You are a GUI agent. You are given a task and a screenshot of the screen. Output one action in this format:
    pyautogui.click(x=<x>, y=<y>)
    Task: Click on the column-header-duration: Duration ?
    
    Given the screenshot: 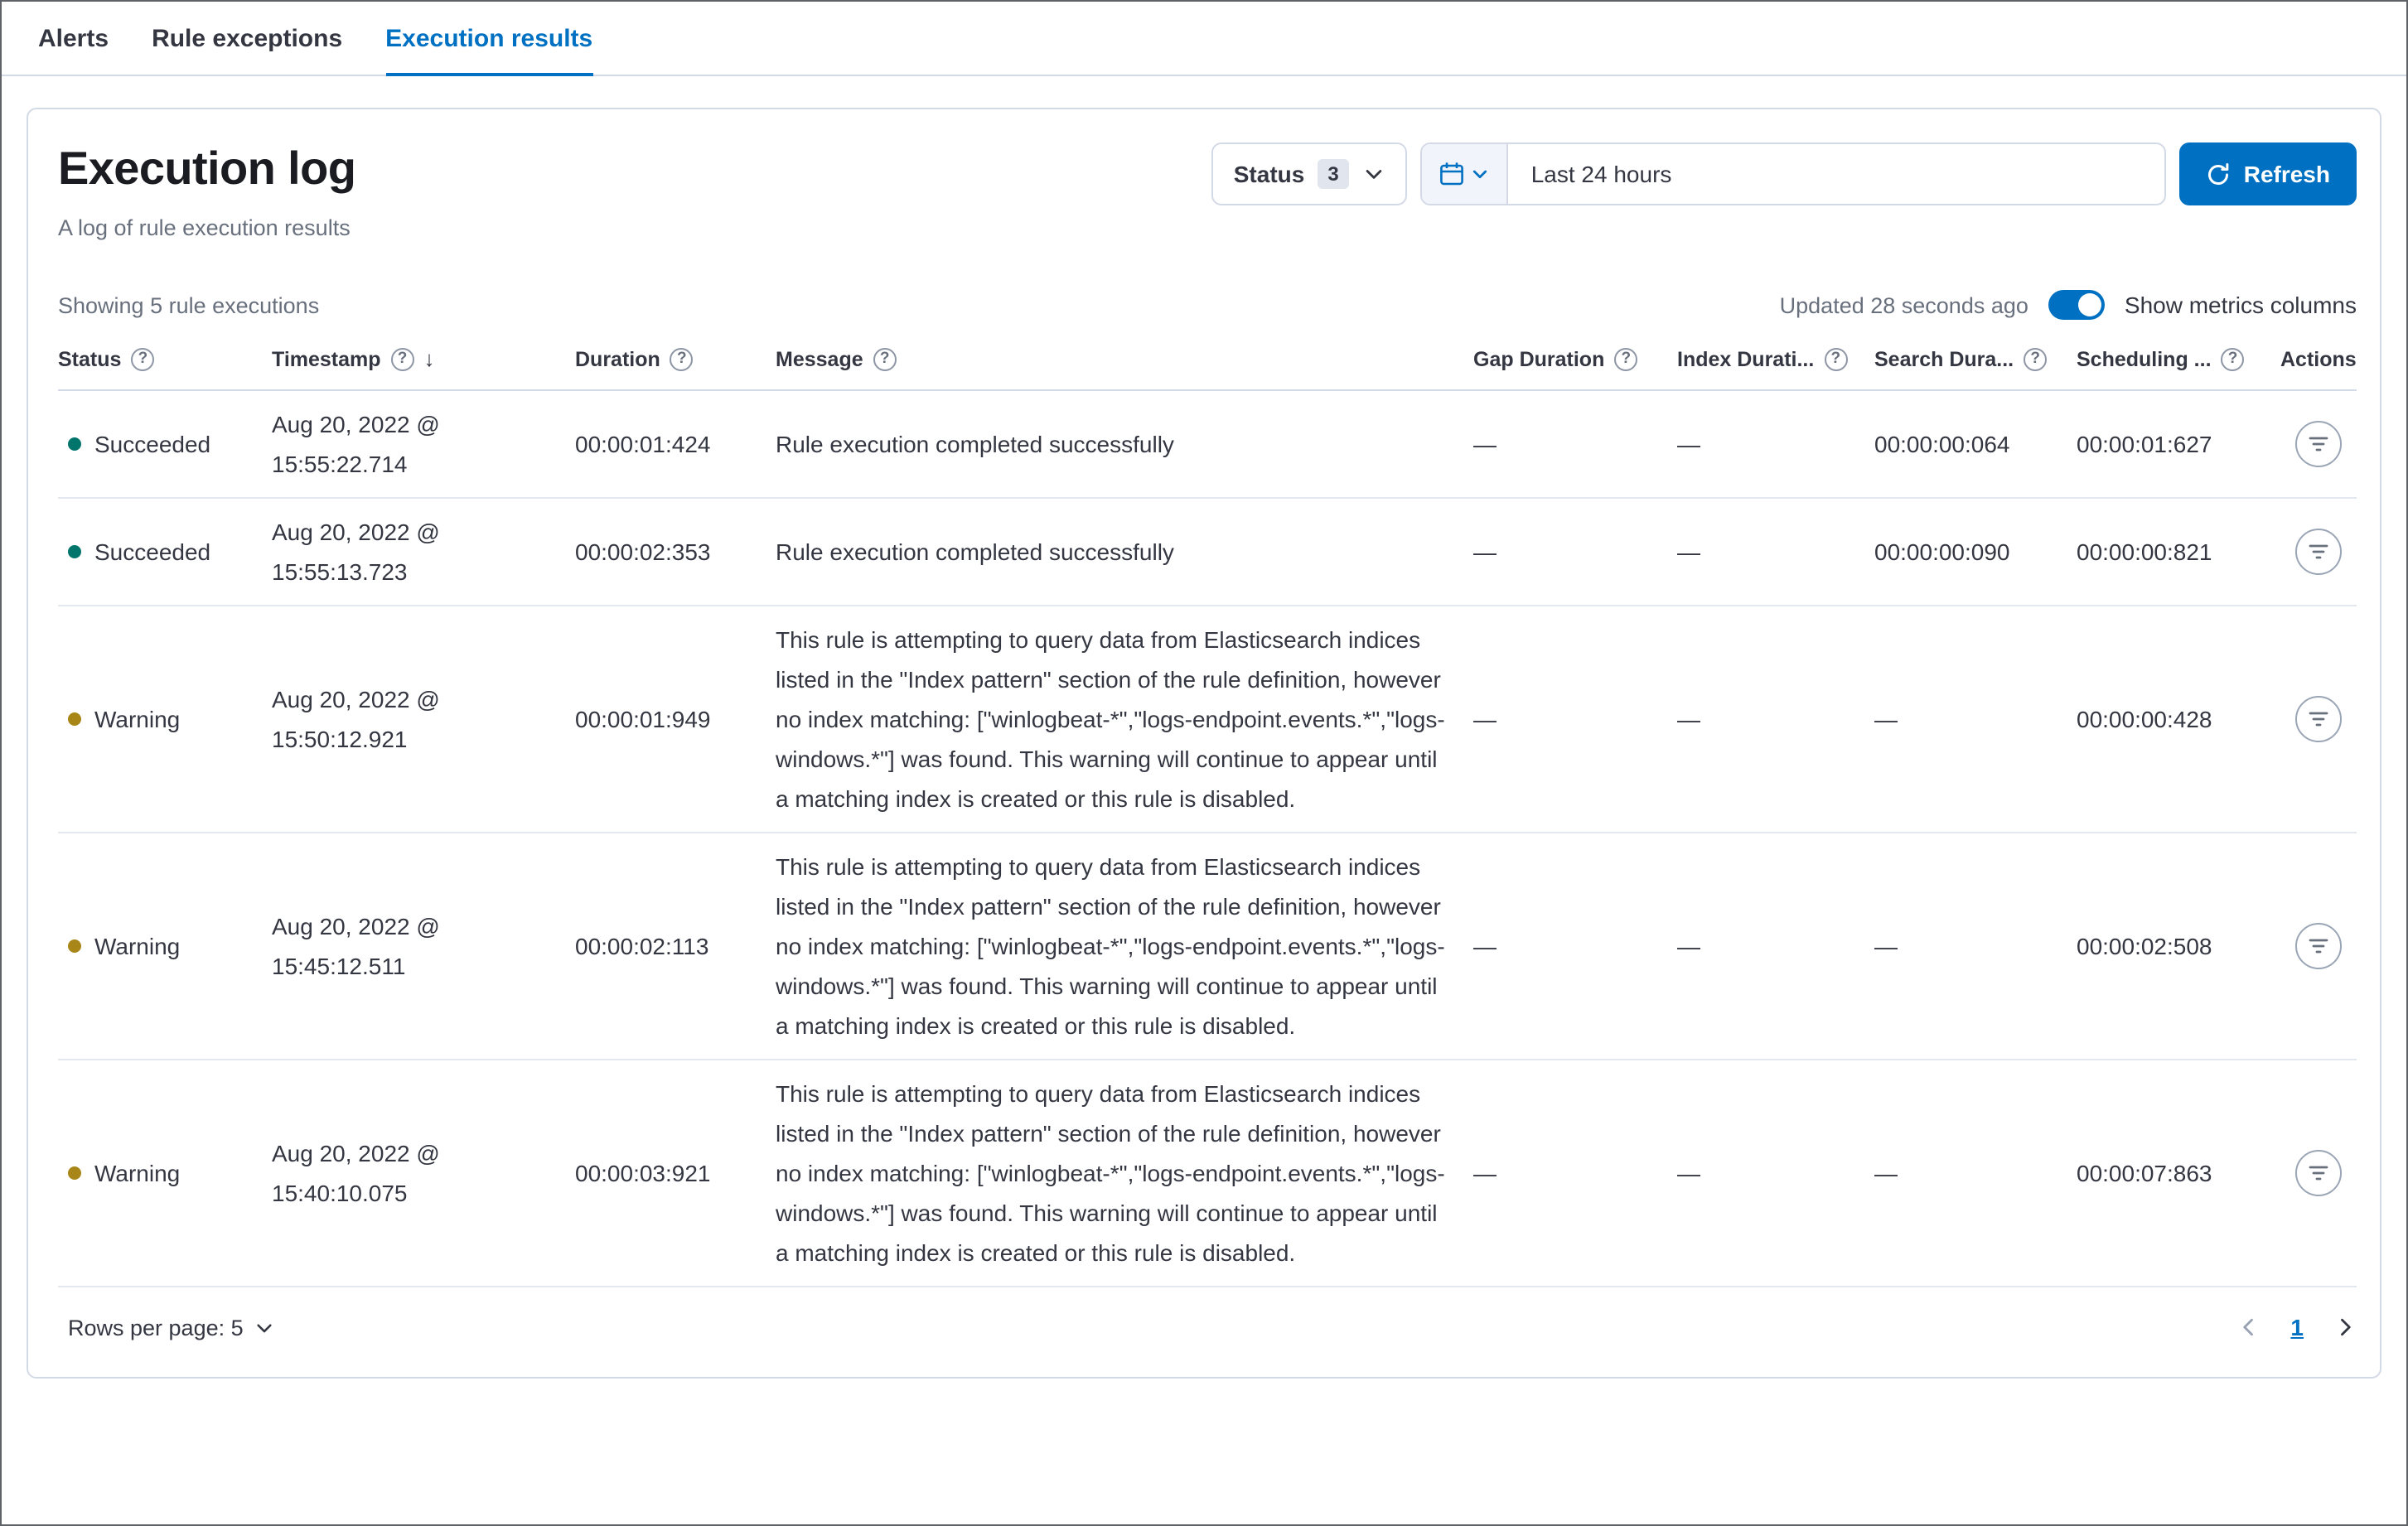 What is the action you would take?
    pyautogui.click(x=675, y=361)
    